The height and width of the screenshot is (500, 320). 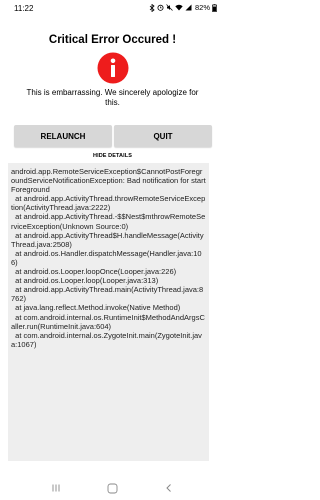 What do you see at coordinates (179, 7) in the screenshot?
I see `wifi-icon` at bounding box center [179, 7].